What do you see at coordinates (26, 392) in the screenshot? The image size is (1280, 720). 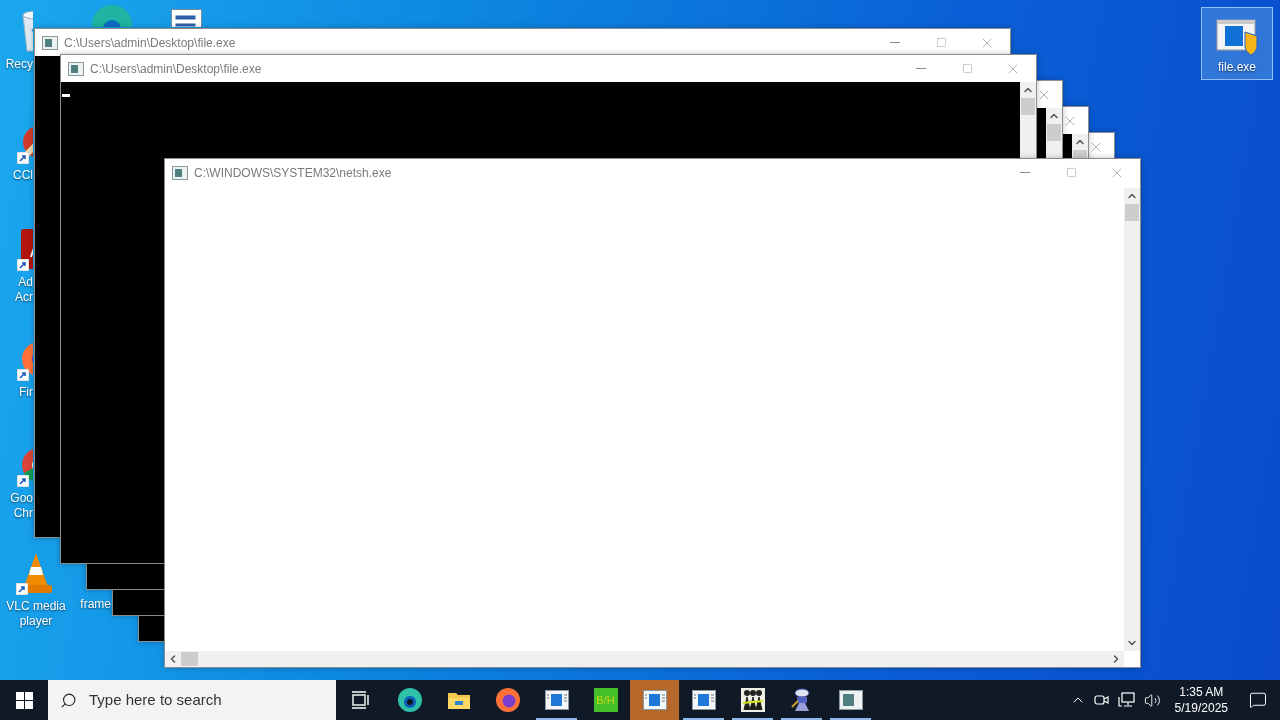 I see `icon-label: Fir` at bounding box center [26, 392].